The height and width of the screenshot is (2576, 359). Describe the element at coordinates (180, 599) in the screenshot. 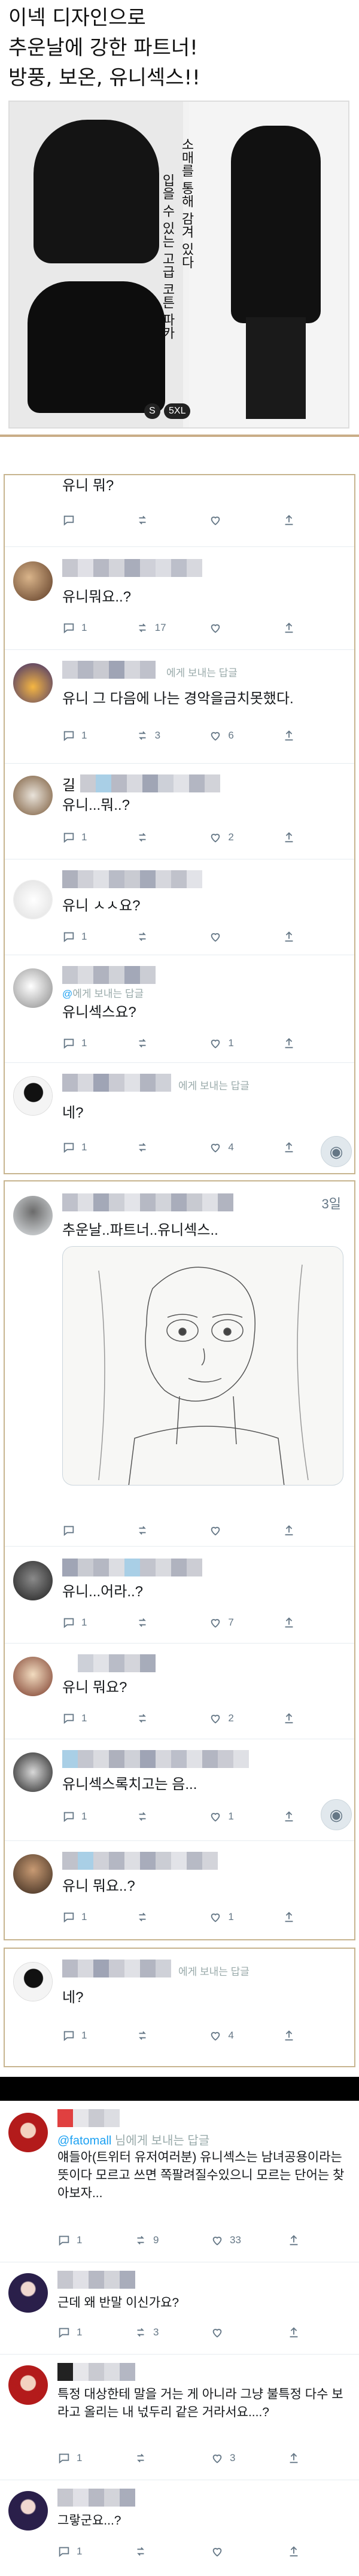

I see `table-row: 유니뭐요..? 1 17` at that location.